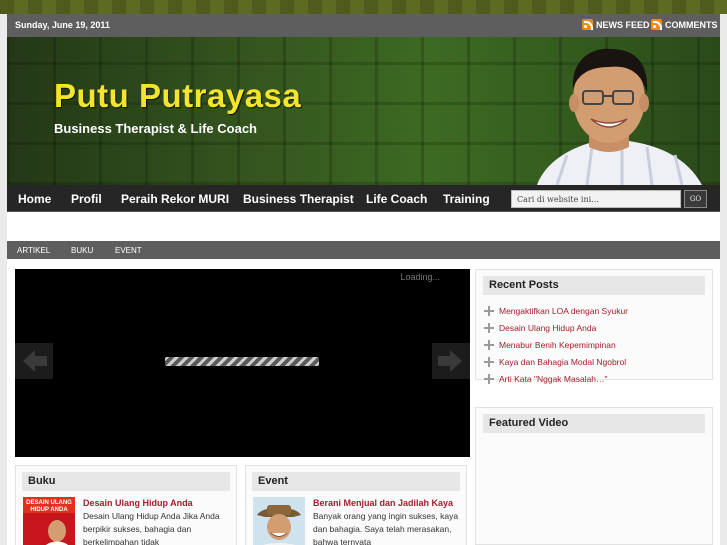 This screenshot has height=545, width=727. I want to click on search-button: GO, so click(695, 199).